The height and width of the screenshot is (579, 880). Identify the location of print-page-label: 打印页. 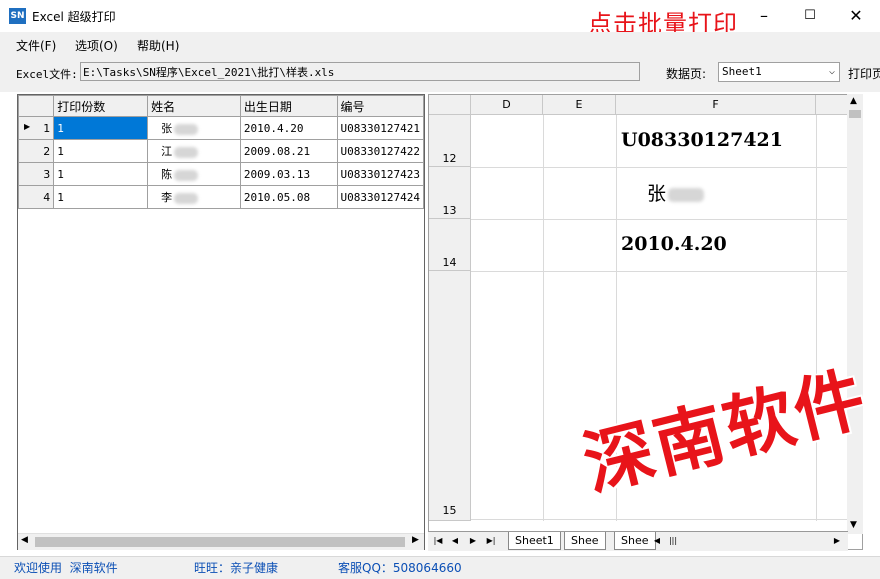
(864, 74).